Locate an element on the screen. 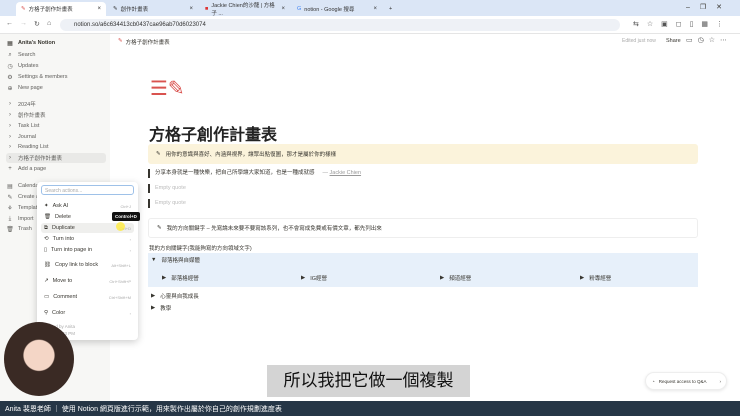  turn-into-icon: ⟲ is located at coordinates (46, 239).